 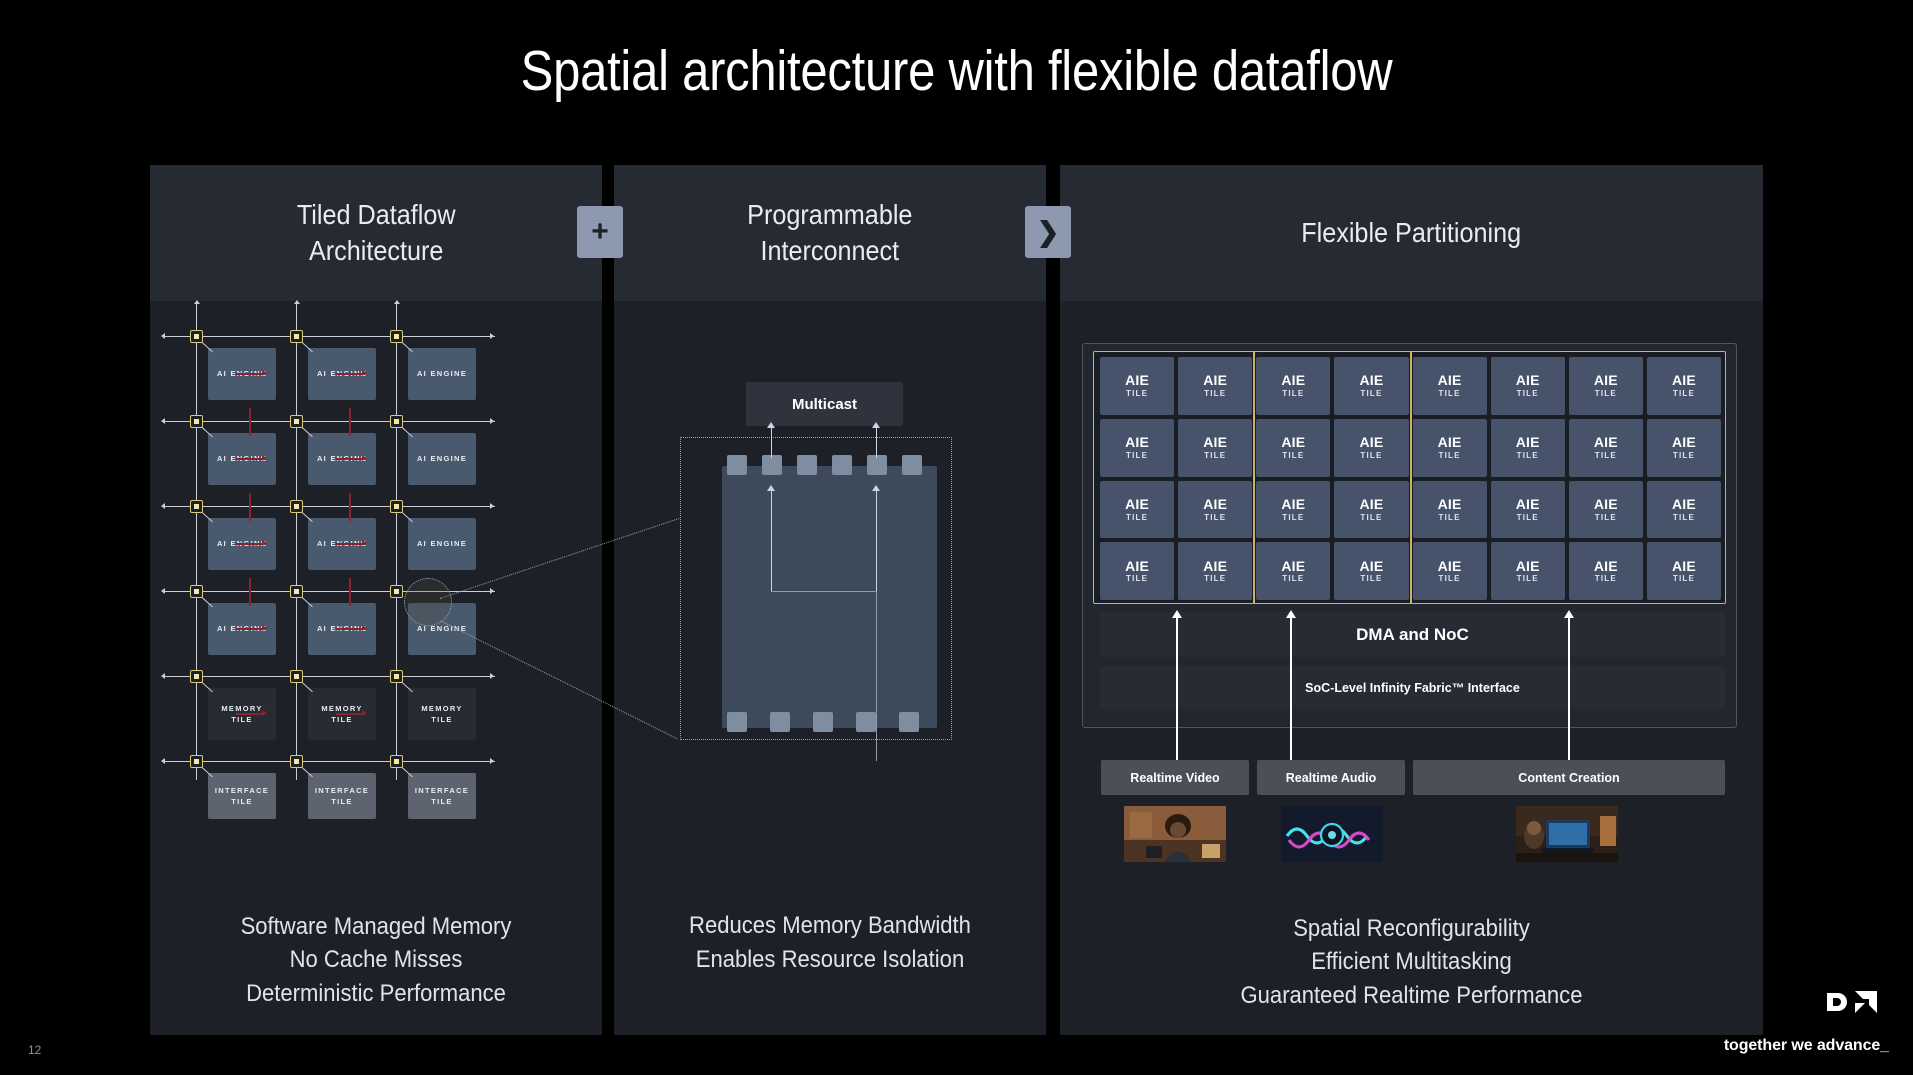 What do you see at coordinates (876, 425) in the screenshot?
I see `multicast-feed-arrow` at bounding box center [876, 425].